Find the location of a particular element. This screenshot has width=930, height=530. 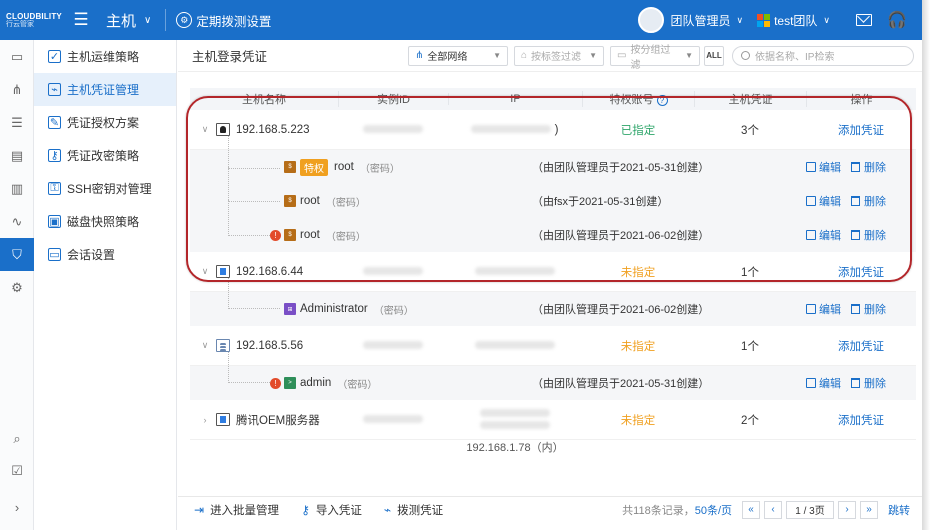

logo: CLOUDBILITY 行云管家 is located at coordinates (31, 20).